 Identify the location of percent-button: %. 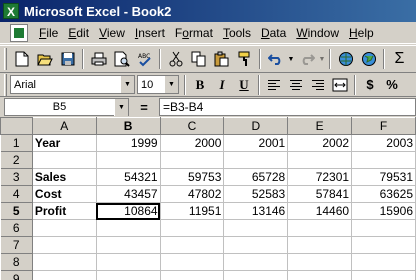
(392, 84).